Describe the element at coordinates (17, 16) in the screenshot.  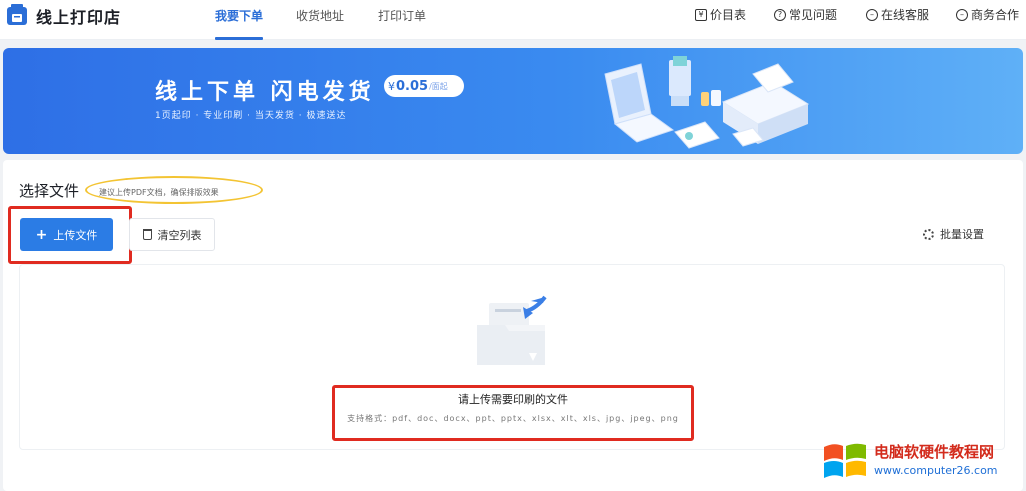
I see `printer-logo-icon` at that location.